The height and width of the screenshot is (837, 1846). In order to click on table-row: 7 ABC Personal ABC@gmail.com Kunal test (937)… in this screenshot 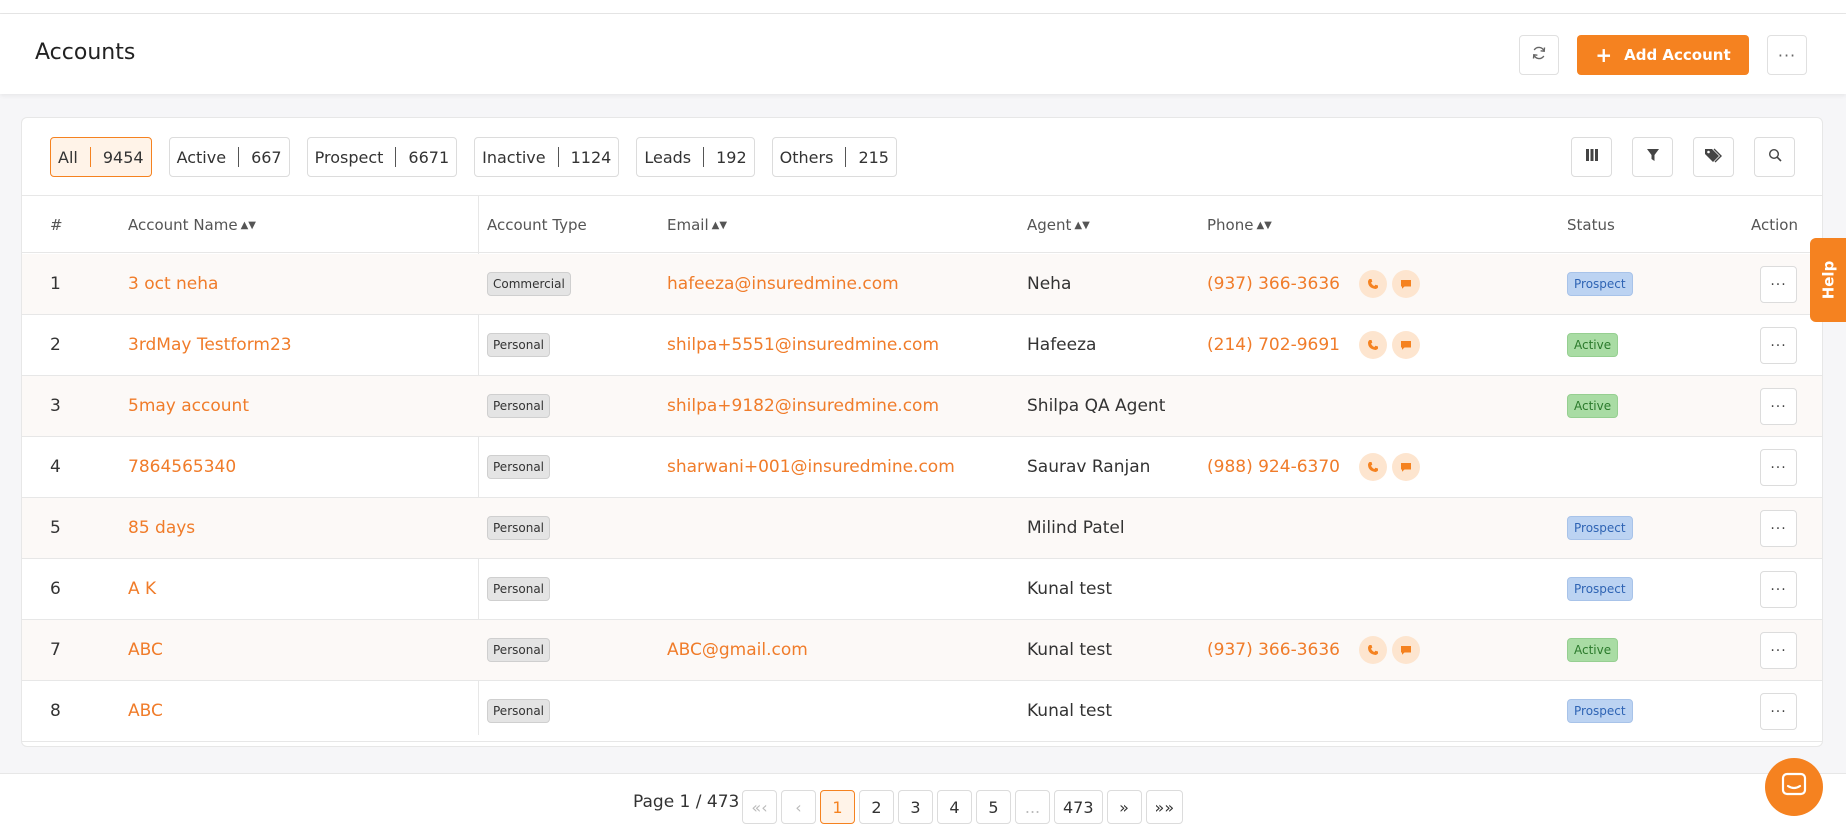, I will do `click(922, 650)`.